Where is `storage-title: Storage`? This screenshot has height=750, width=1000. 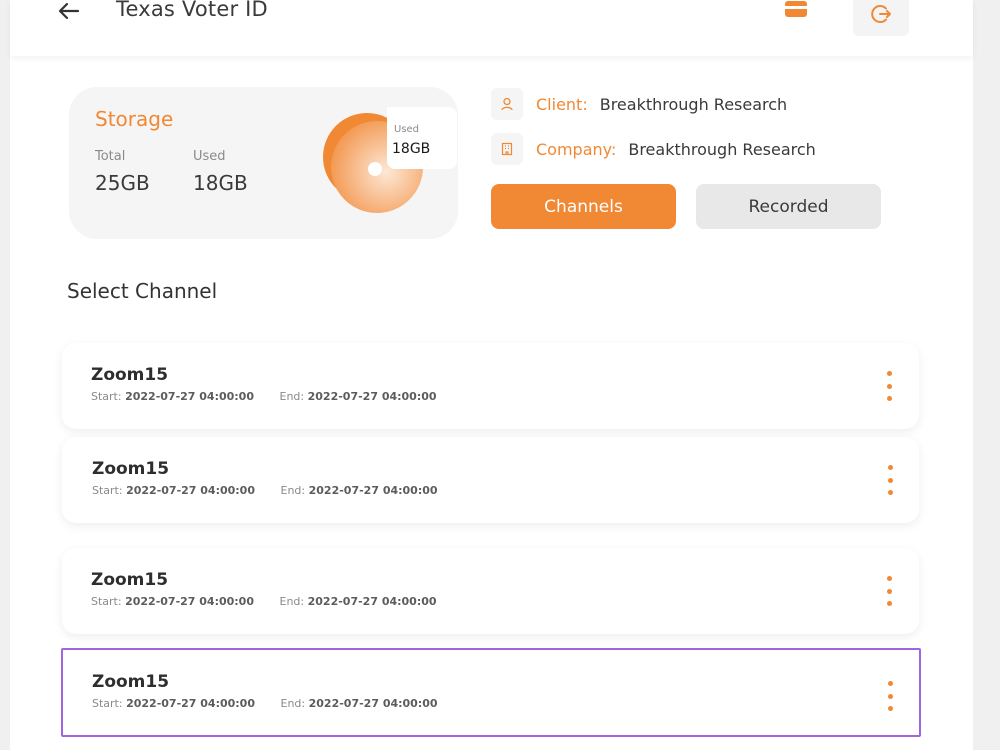
storage-title: Storage is located at coordinates (134, 119).